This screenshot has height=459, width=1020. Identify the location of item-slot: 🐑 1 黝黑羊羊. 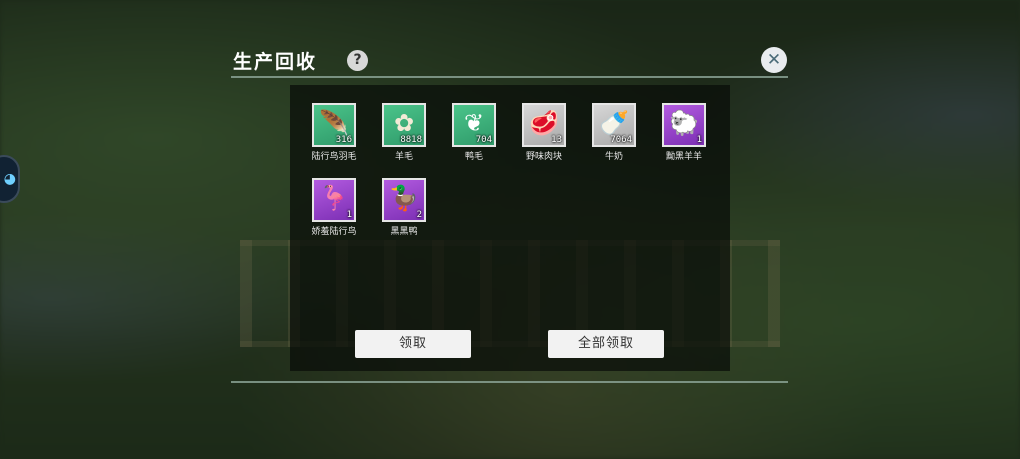
(684, 132).